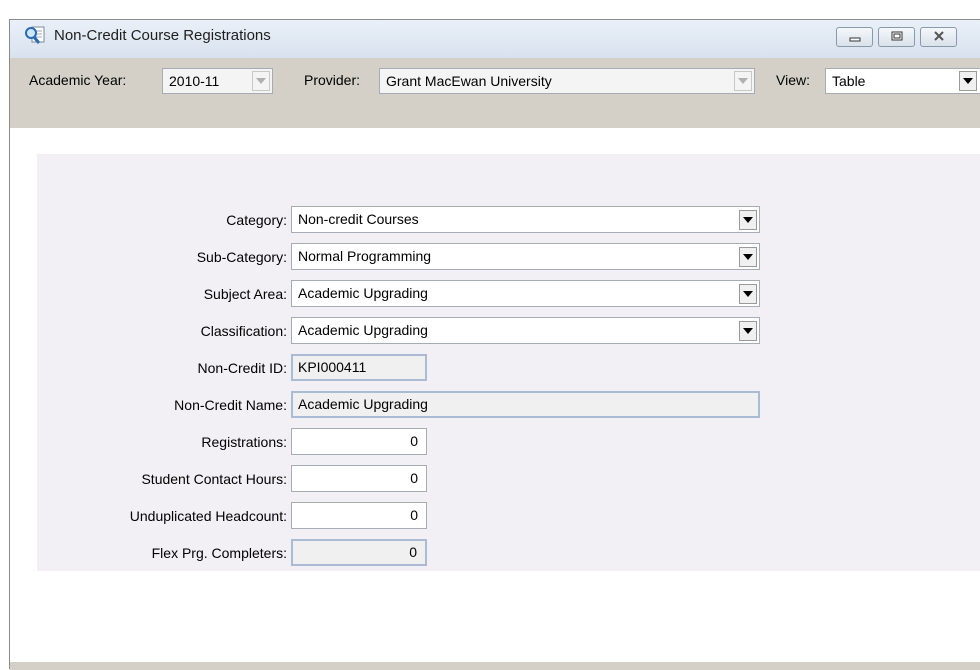 This screenshot has height=670, width=980. Describe the element at coordinates (214, 479) in the screenshot. I see `contact-hours-label: Student Contact Hours:` at that location.